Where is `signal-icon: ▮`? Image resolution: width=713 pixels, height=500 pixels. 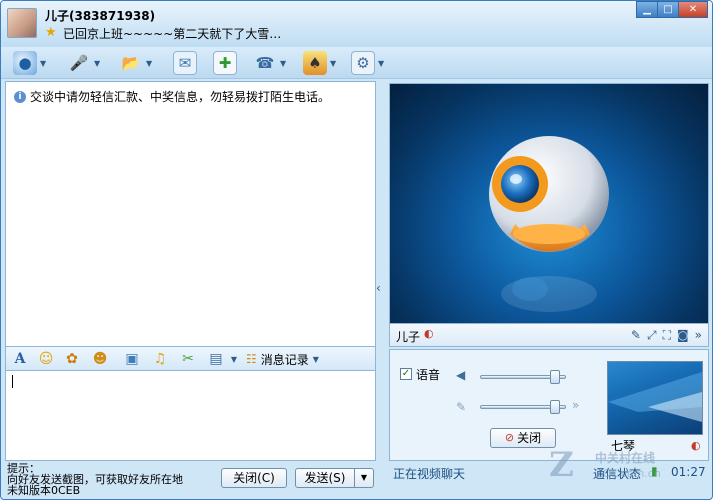
signal-icon: ▮ is located at coordinates (654, 471).